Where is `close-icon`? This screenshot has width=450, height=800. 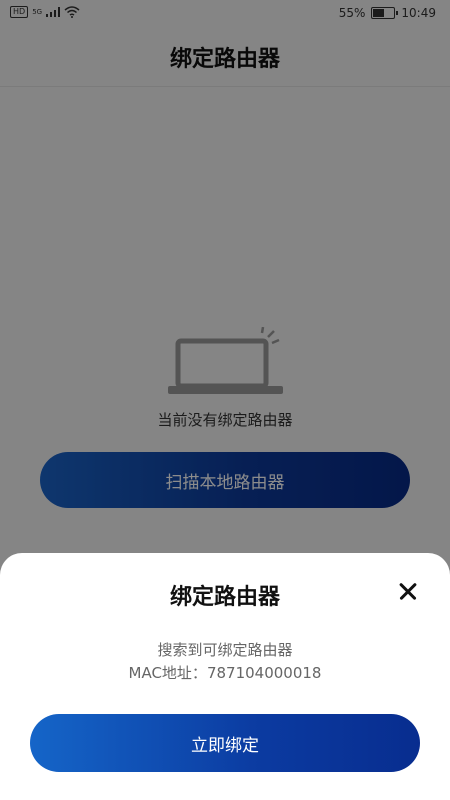 close-icon is located at coordinates (408, 591).